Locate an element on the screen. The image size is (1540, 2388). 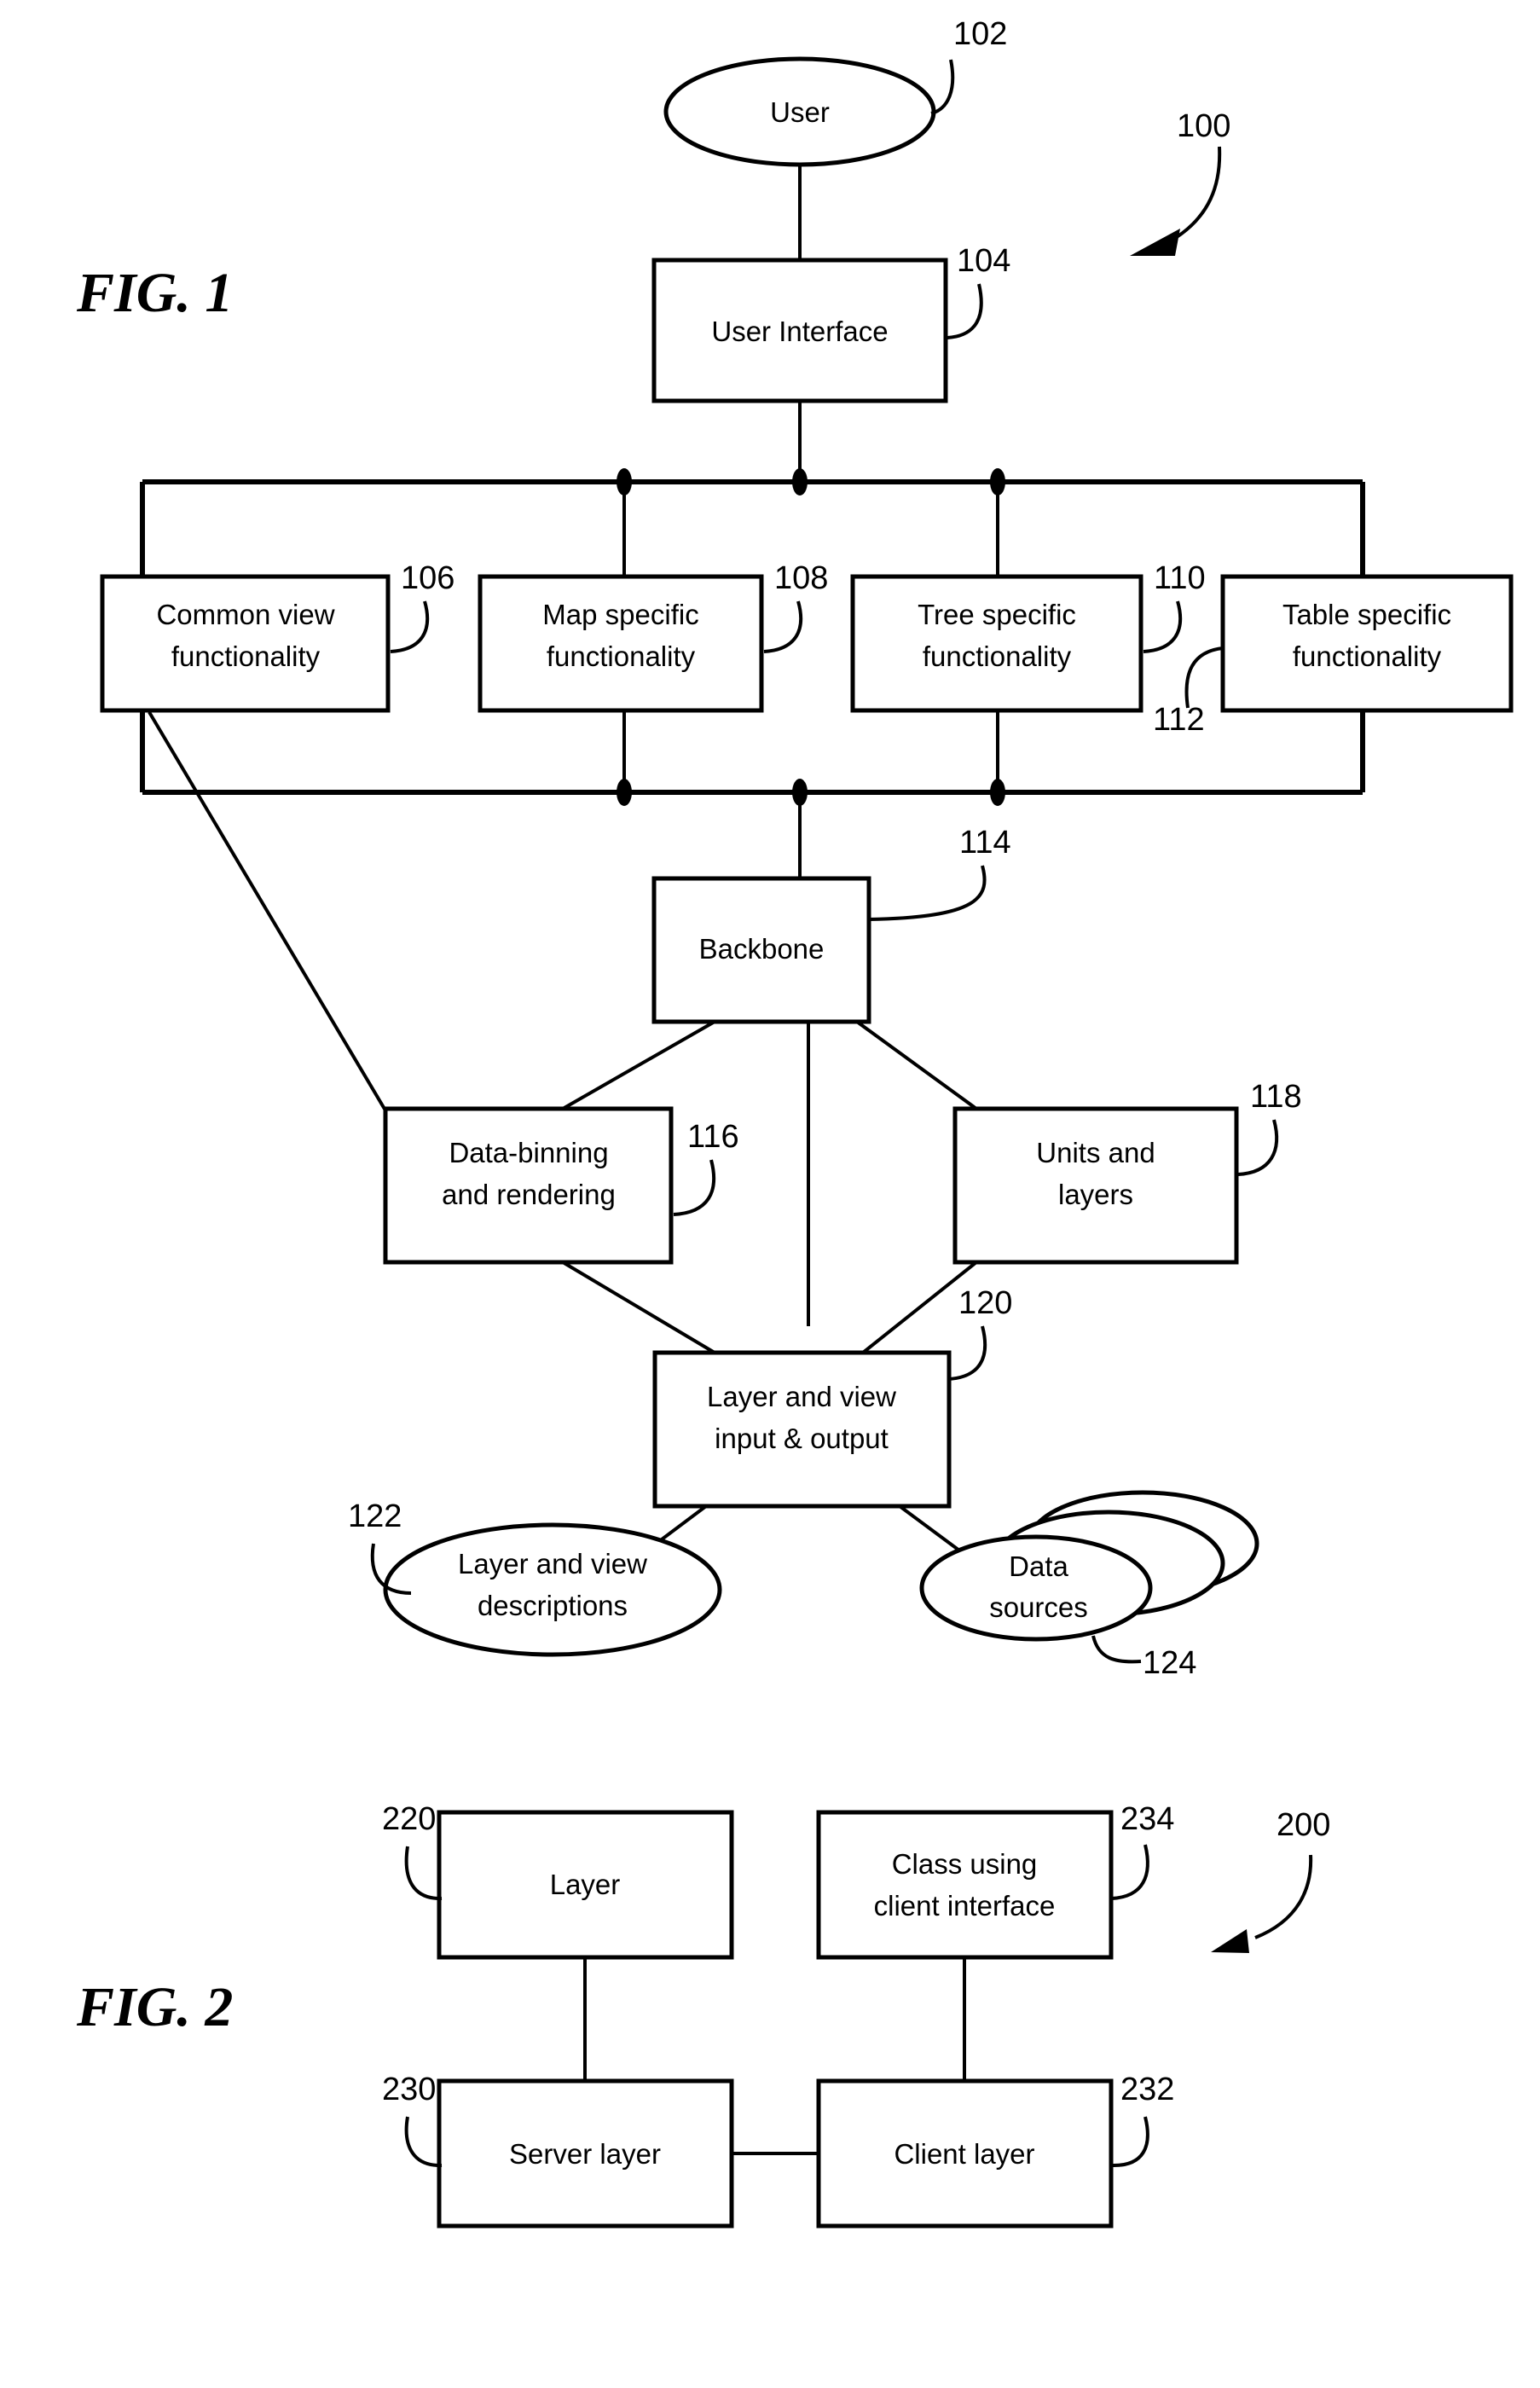
ref-112-label: 112 is located at coordinates (1179, 720).